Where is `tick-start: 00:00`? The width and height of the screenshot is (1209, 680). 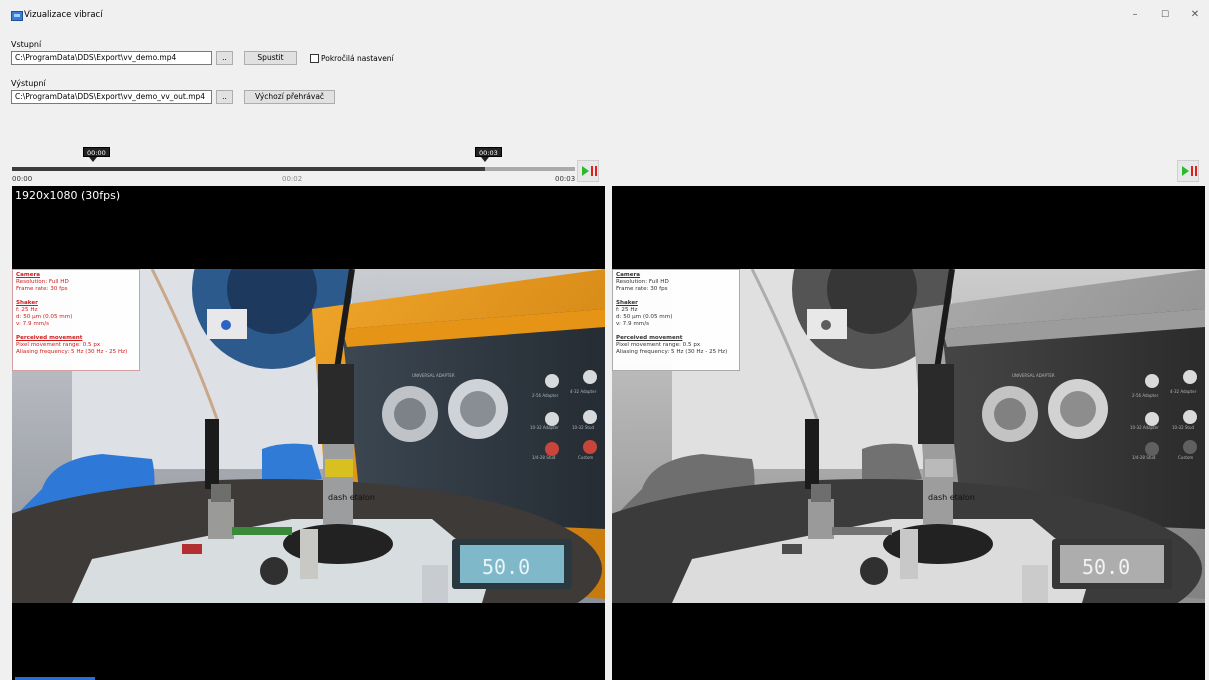
tick-start: 00:00 is located at coordinates (22, 179).